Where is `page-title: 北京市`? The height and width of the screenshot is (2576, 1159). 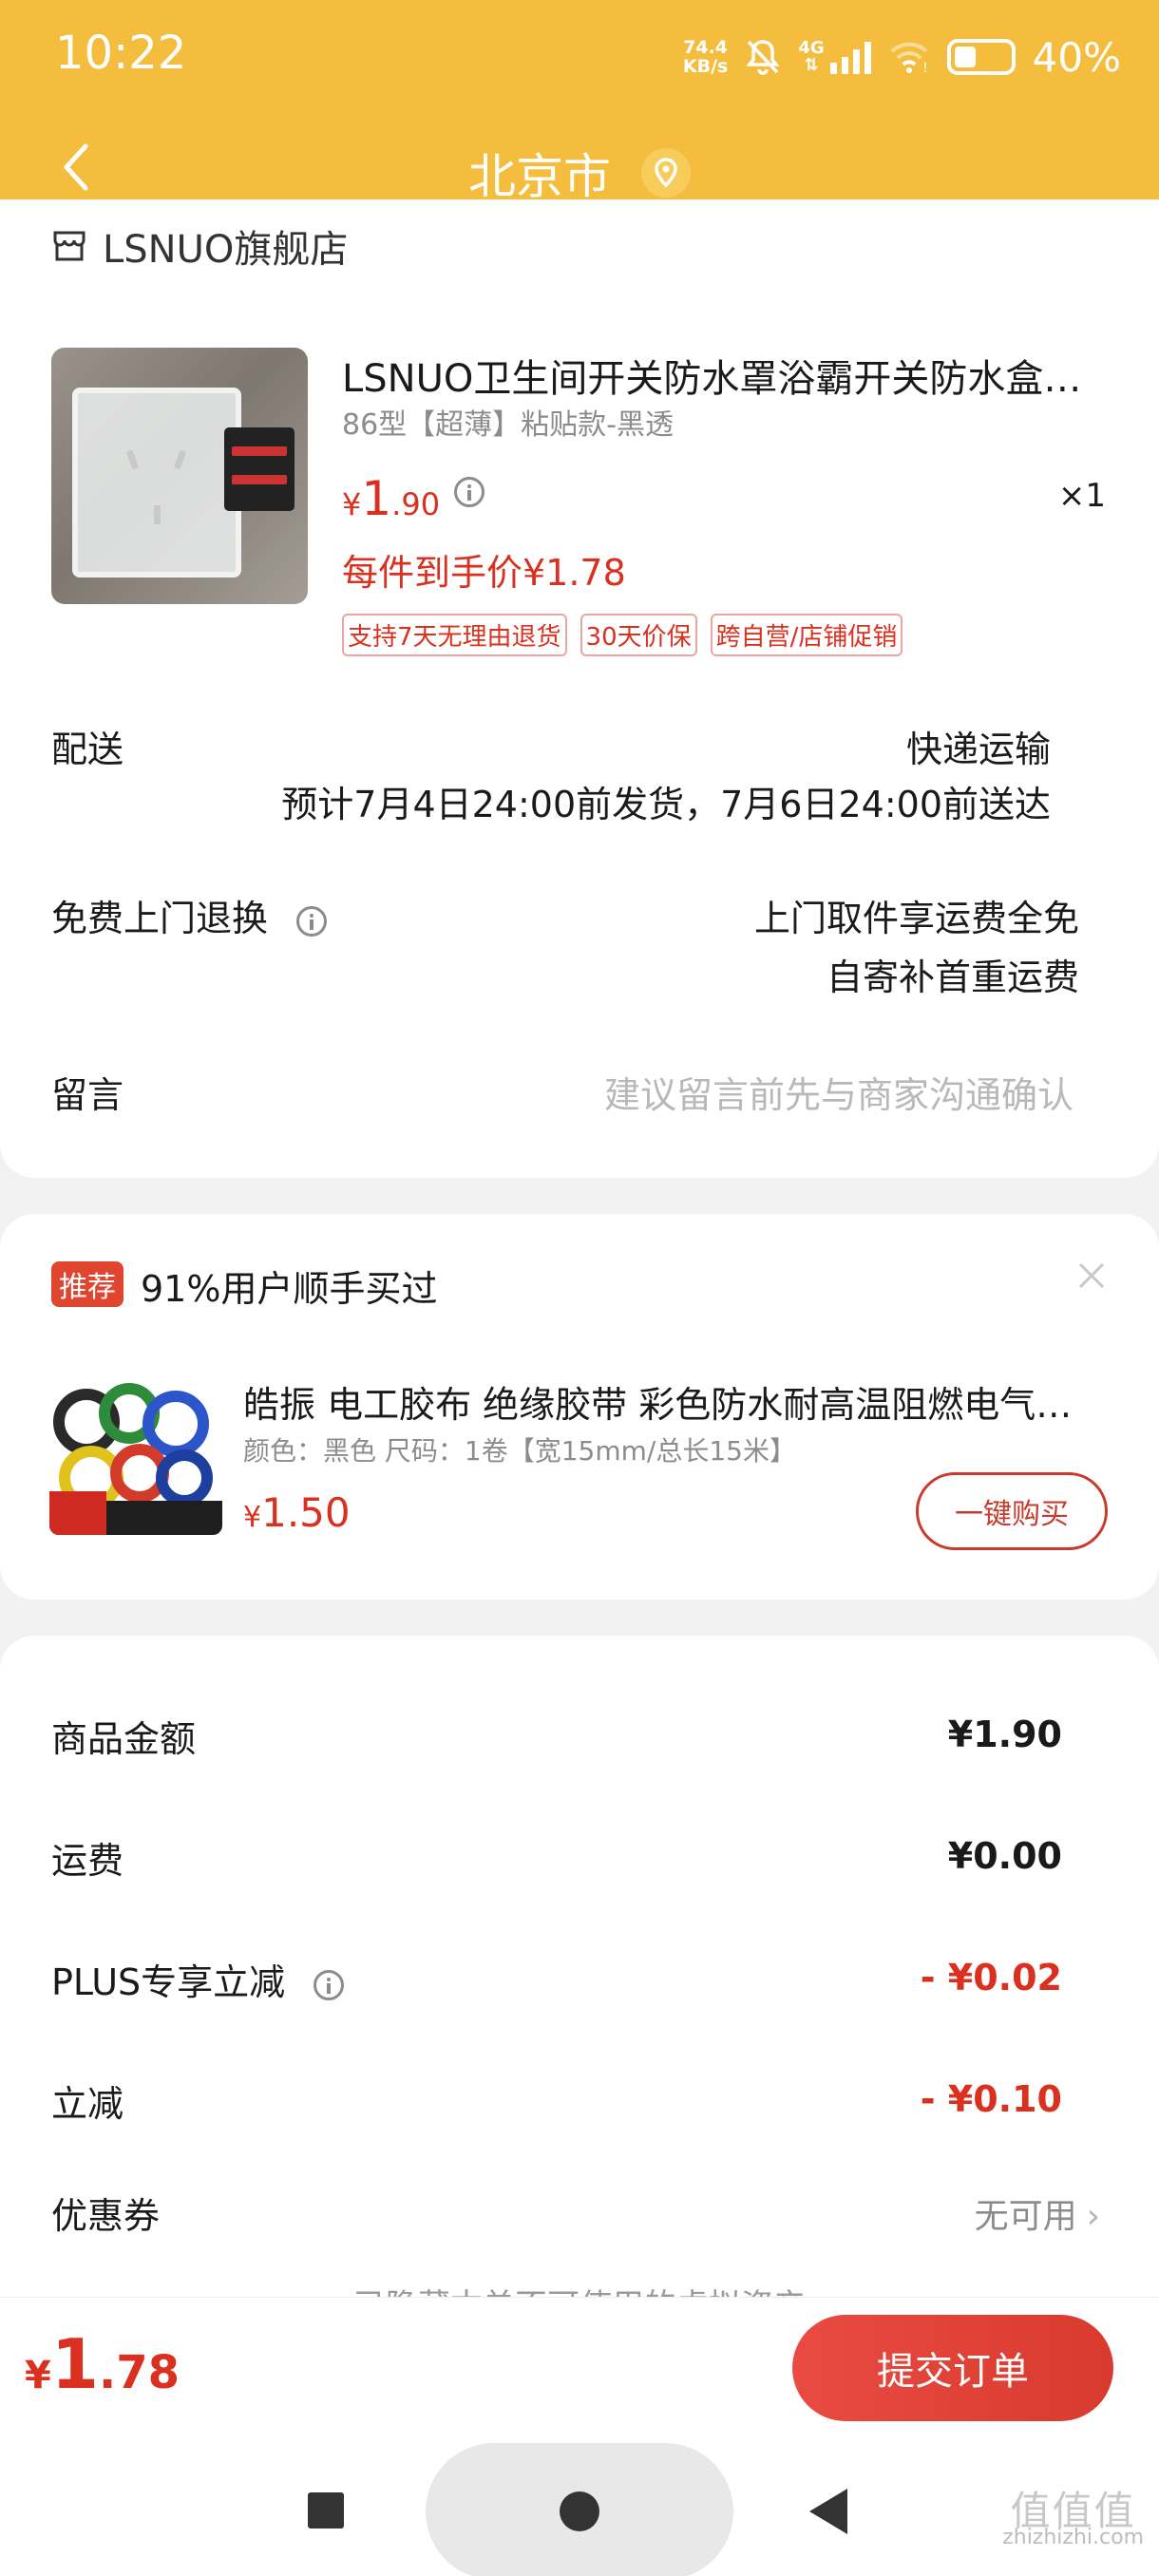 page-title: 北京市 is located at coordinates (540, 176).